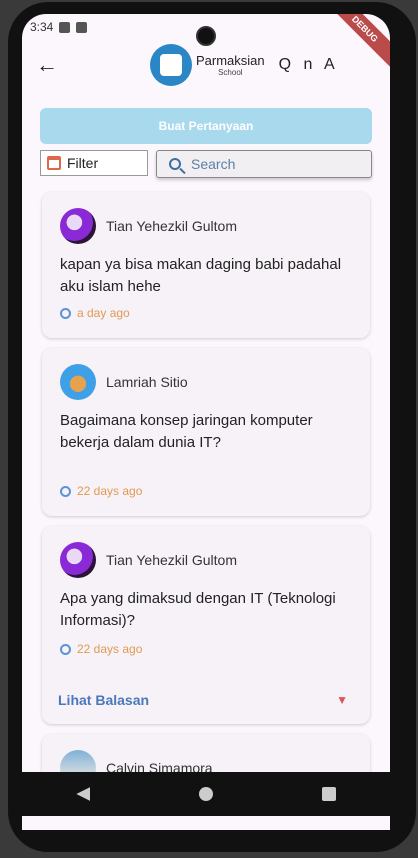  I want to click on calendar-icon, so click(54, 163).